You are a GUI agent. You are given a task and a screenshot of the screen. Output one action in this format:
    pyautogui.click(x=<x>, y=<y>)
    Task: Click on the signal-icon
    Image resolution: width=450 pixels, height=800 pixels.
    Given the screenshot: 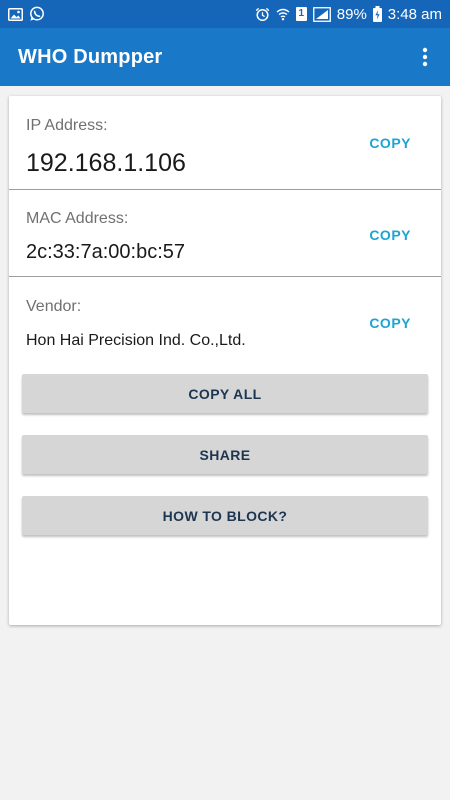 What is the action you would take?
    pyautogui.click(x=321, y=14)
    